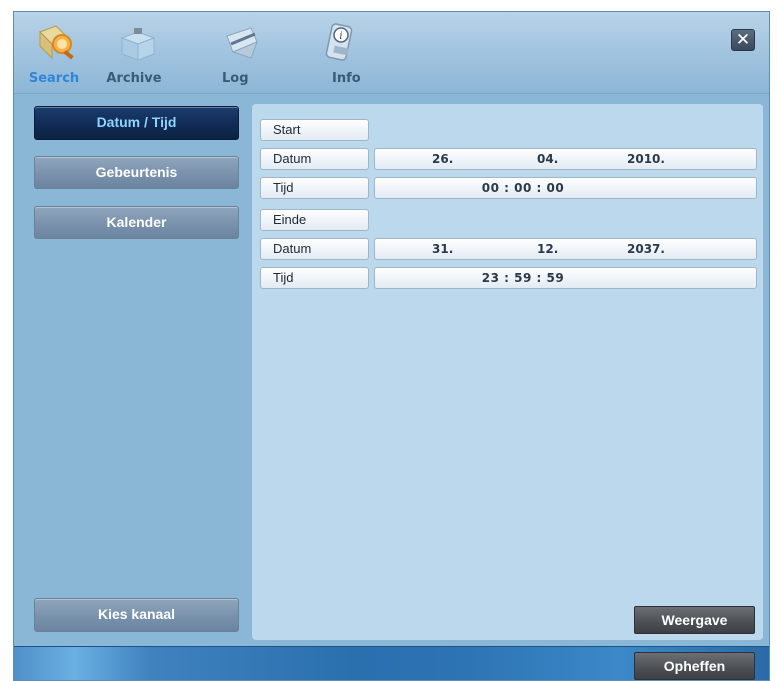 This screenshot has width=777, height=681. What do you see at coordinates (442, 159) in the screenshot?
I see `start-day-field: 26.` at bounding box center [442, 159].